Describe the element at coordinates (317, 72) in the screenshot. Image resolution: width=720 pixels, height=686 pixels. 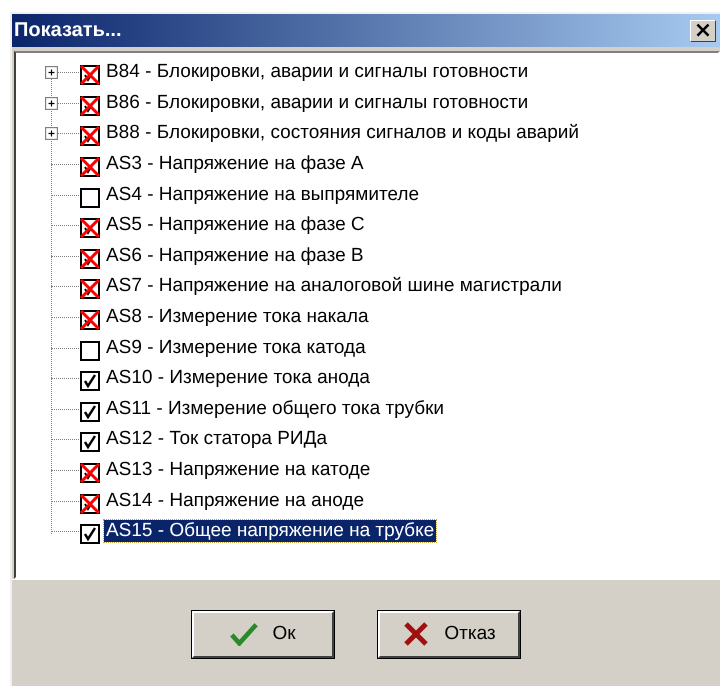
I see `tree-item: B84 - Блокировки, аварии и сигналы готовности` at that location.